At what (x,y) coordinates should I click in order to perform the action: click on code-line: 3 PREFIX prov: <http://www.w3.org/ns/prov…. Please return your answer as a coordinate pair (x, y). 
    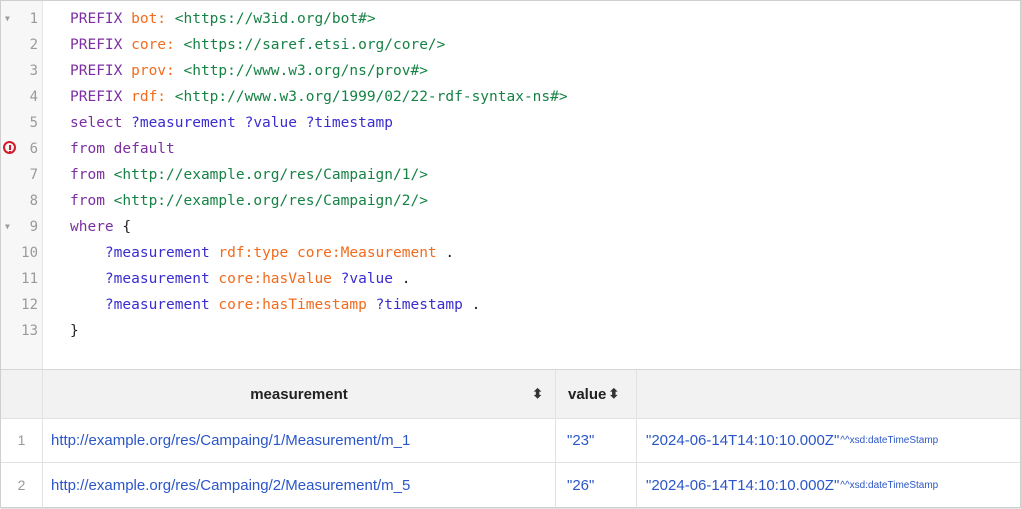
    Looking at the image, I should click on (510, 71).